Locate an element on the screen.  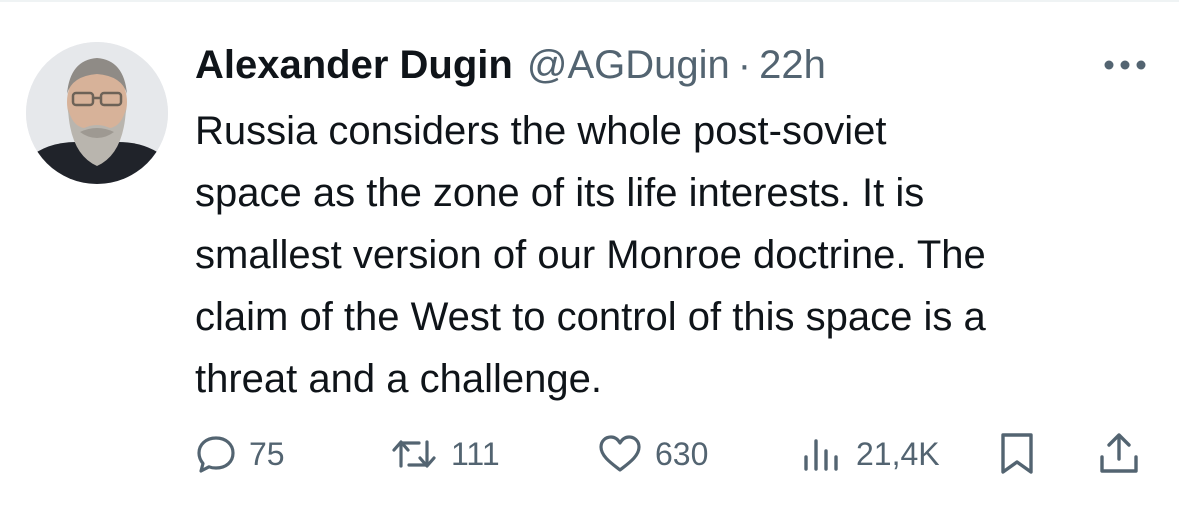
like-count: 630 is located at coordinates (682, 453).